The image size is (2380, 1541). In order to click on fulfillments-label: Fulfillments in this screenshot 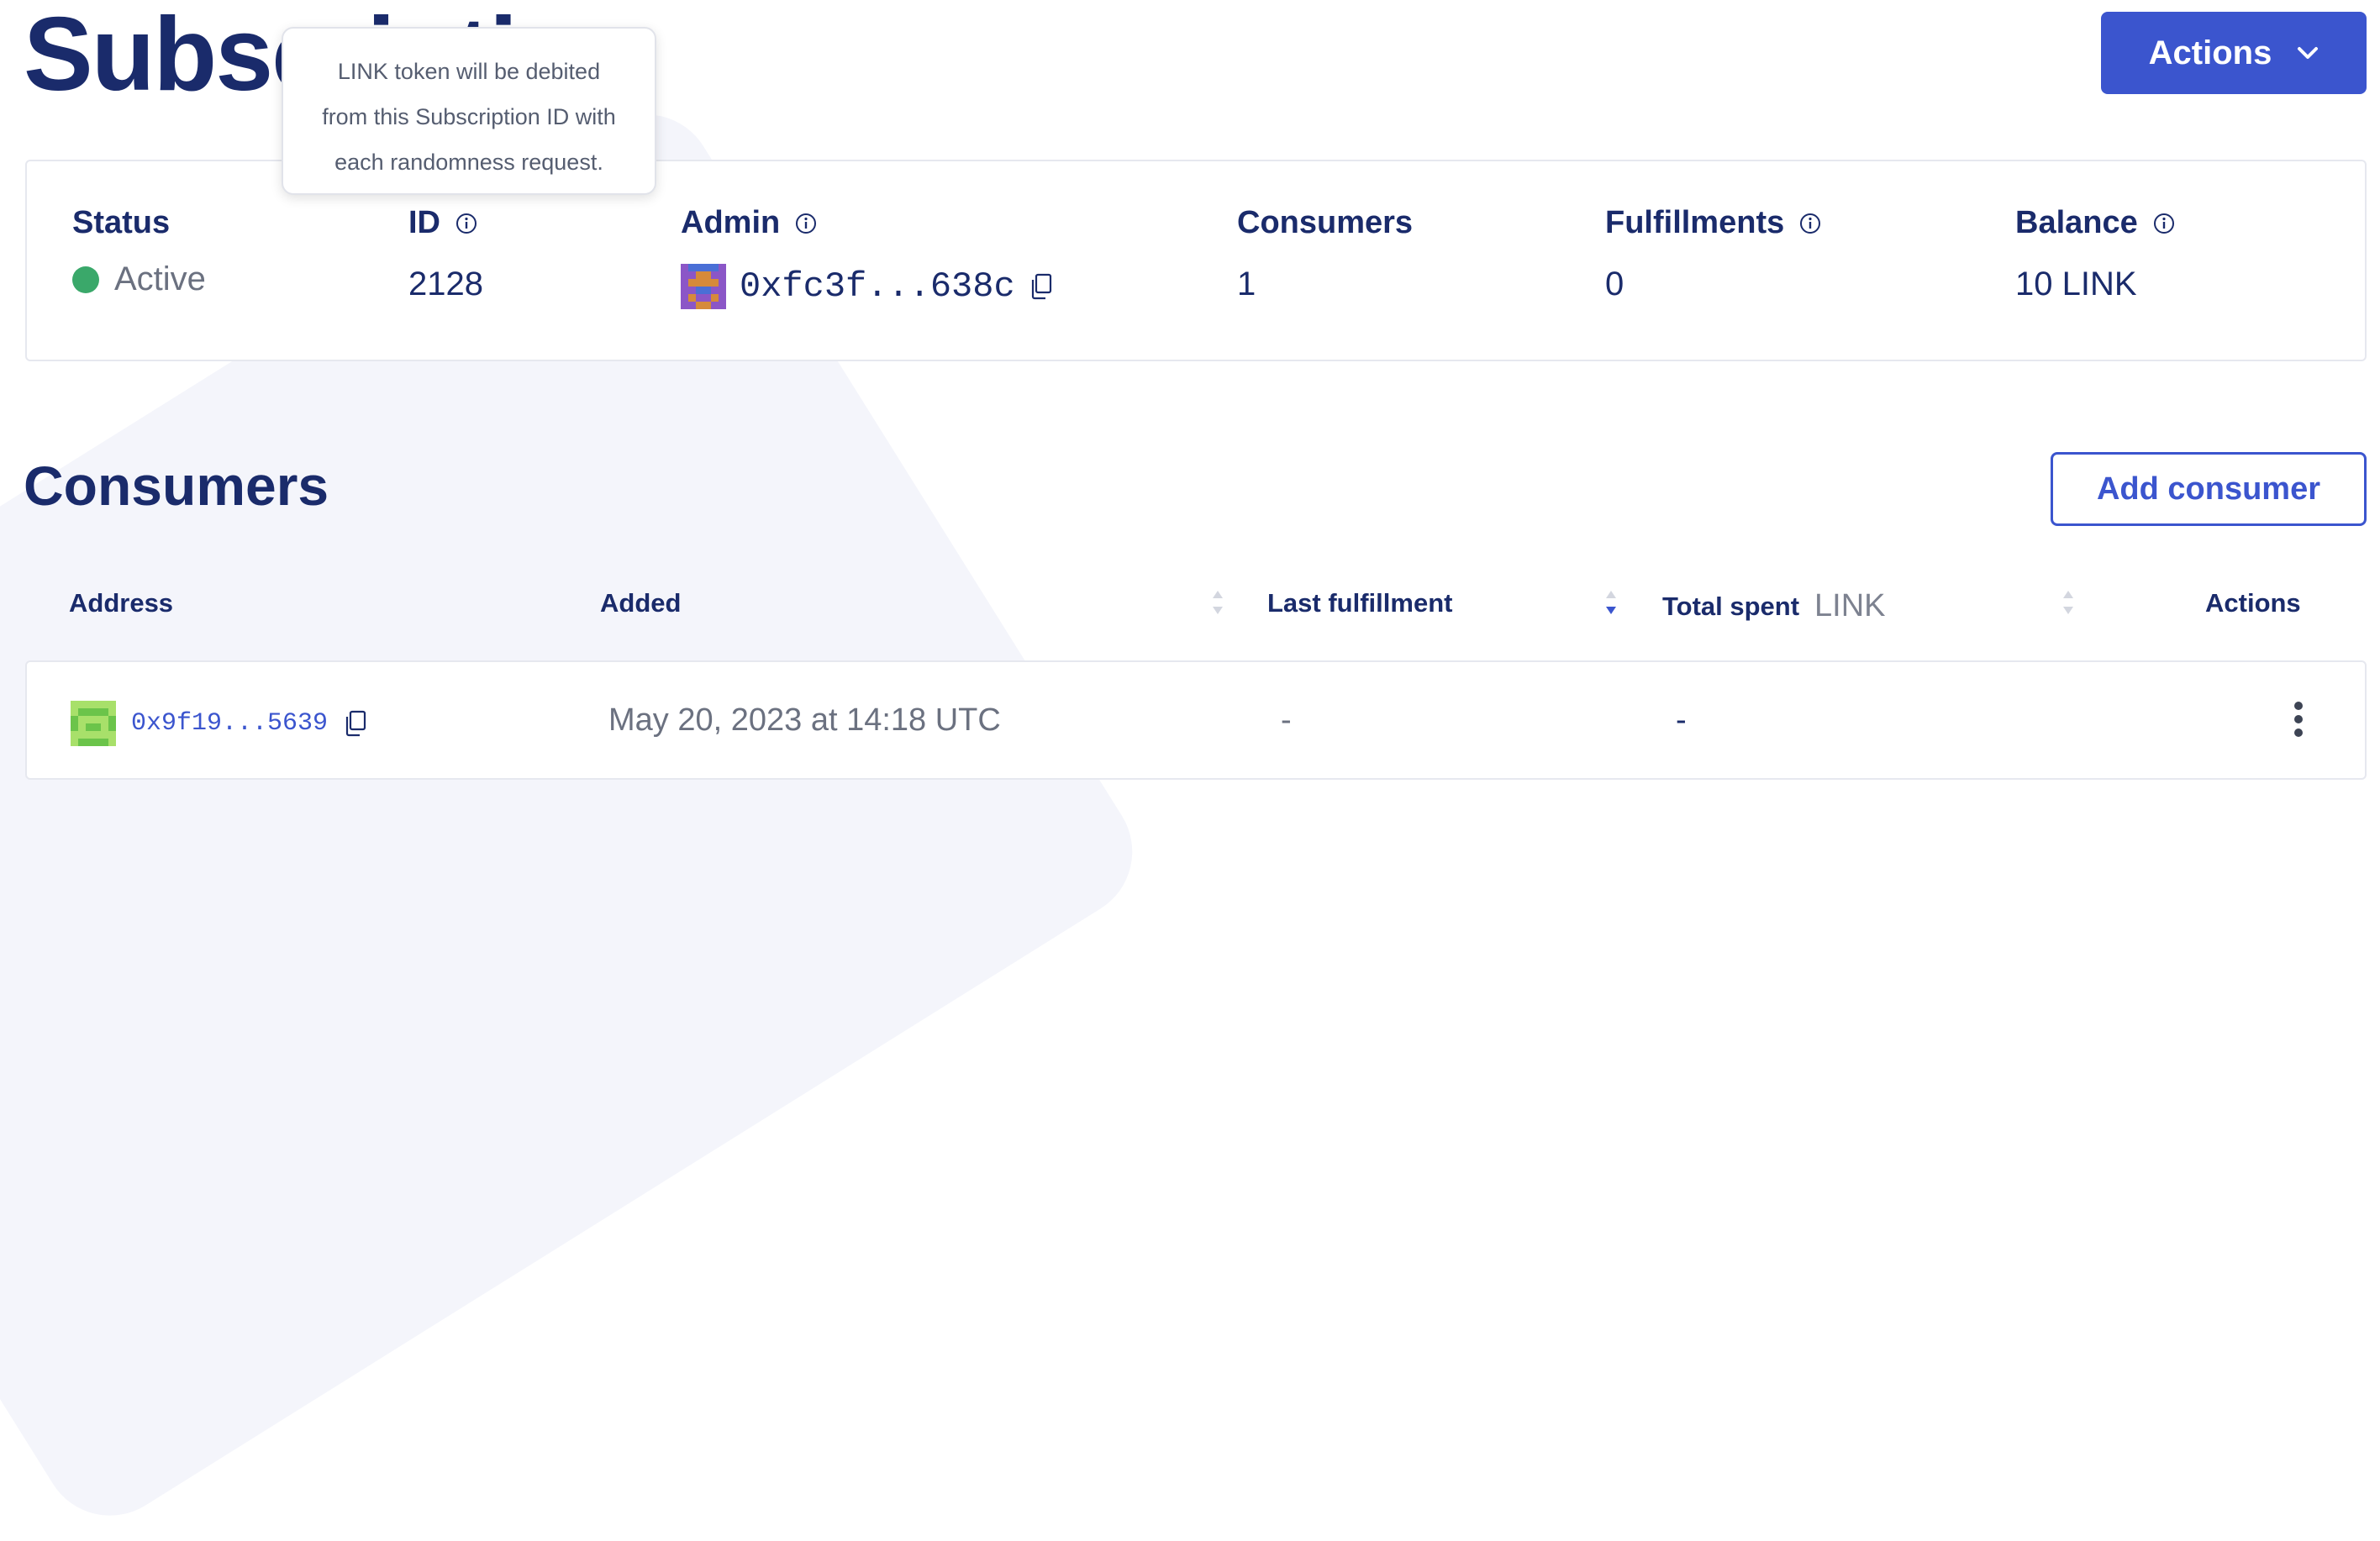, I will do `click(1714, 223)`.